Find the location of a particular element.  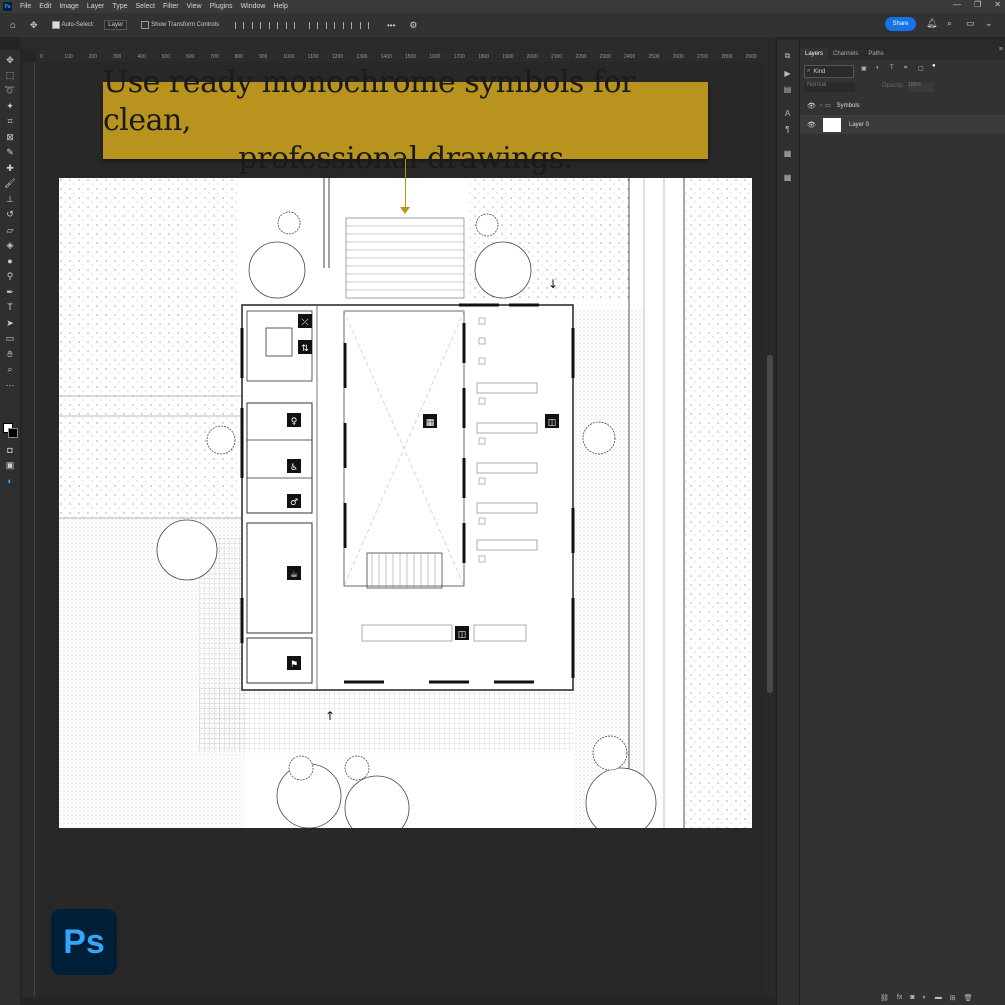

adjustment-icon: ◐ is located at coordinates (925, 998).